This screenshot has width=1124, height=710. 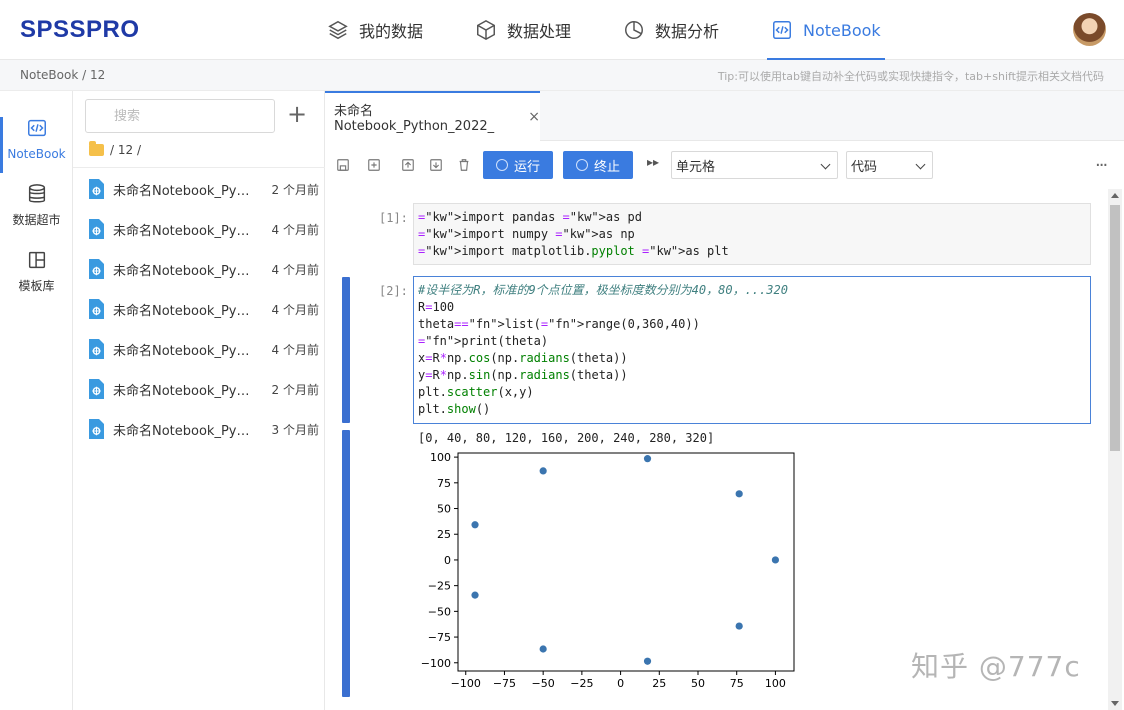 I want to click on code-line: #设半径为R，标准的9个点位置，极坐标度数分别为40，80，...320, so click(x=603, y=290).